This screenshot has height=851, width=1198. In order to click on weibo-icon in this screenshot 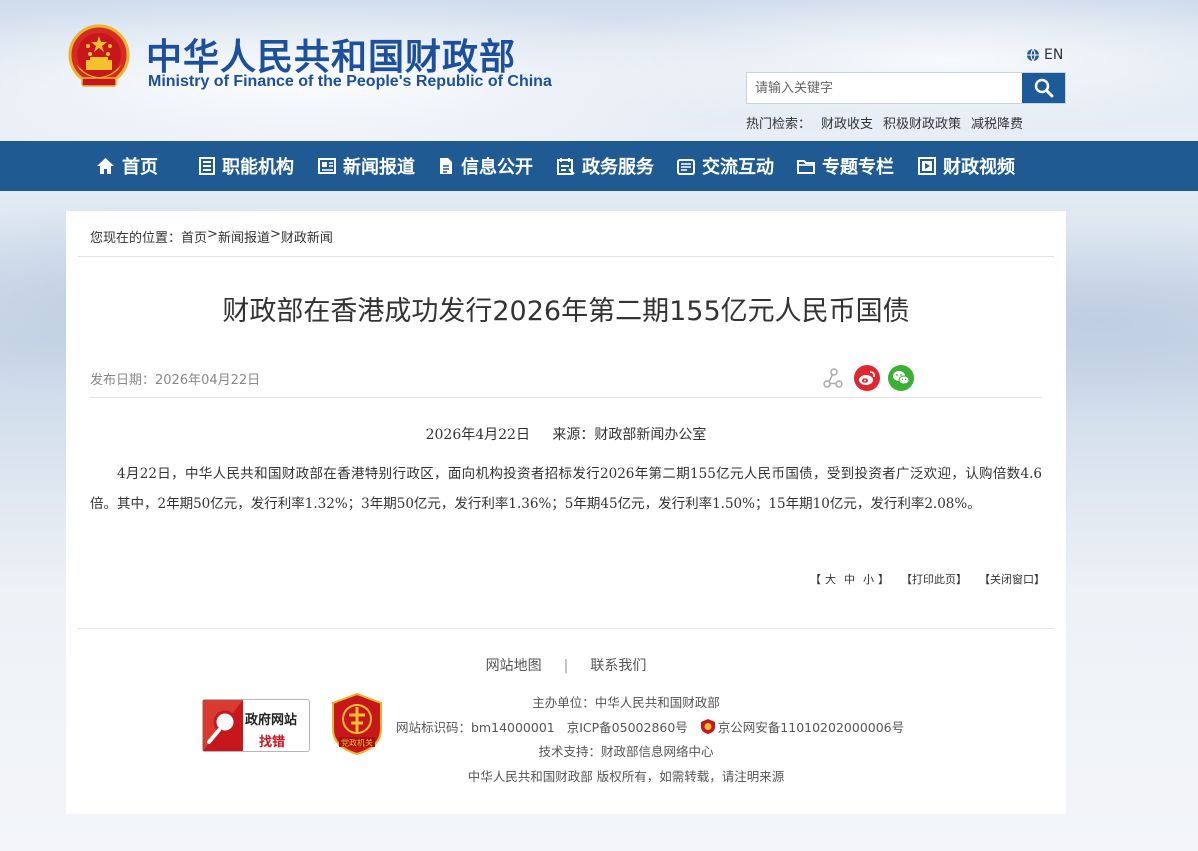, I will do `click(867, 378)`.